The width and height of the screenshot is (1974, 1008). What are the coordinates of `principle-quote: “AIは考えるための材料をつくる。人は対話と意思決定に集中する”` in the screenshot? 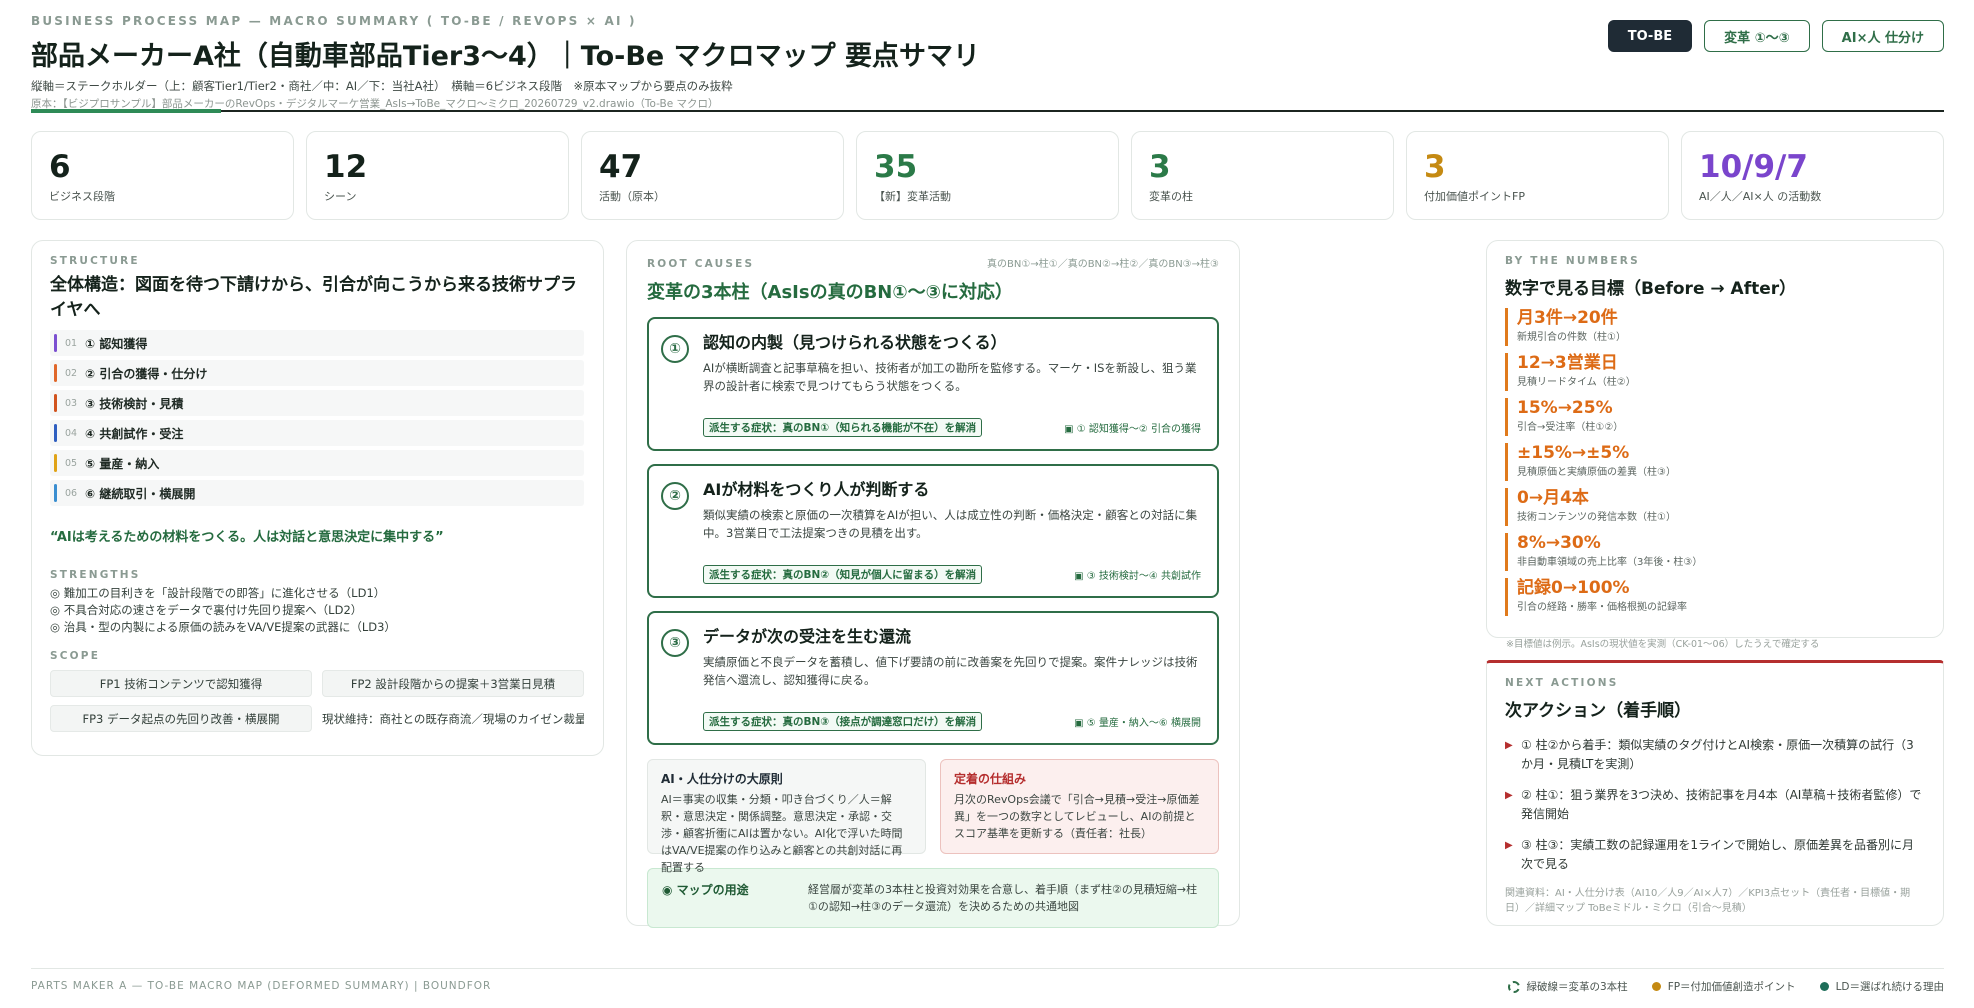 It's located at (247, 538).